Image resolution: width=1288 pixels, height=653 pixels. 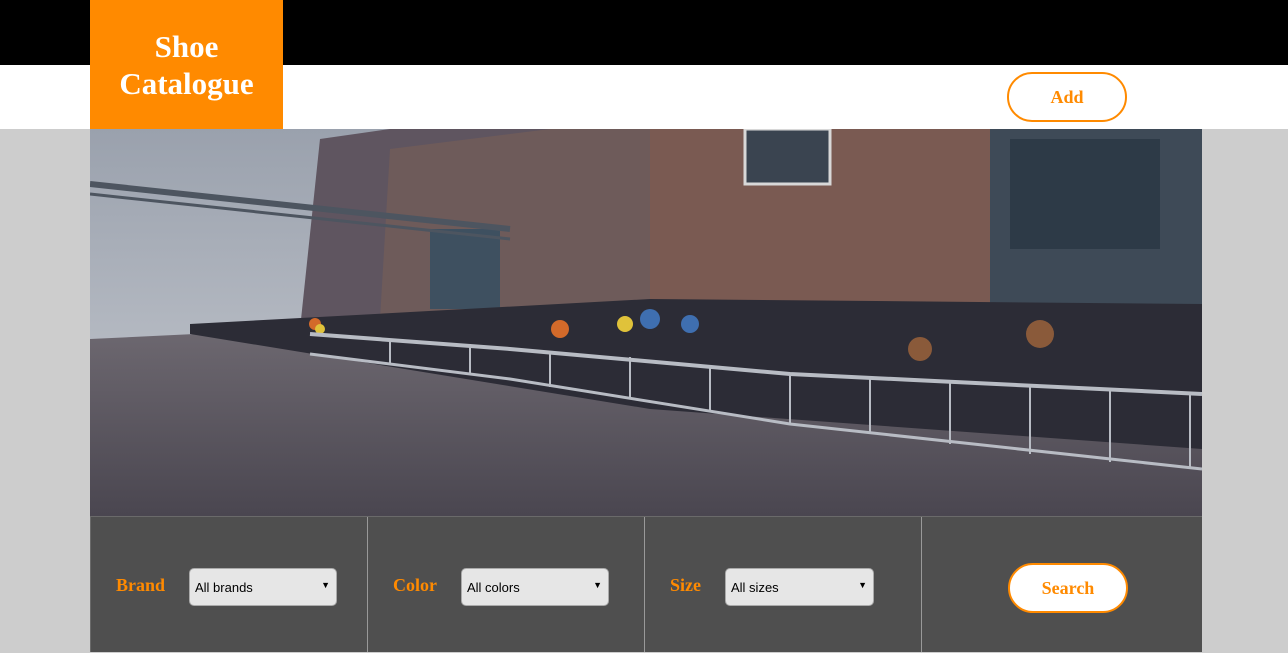 What do you see at coordinates (535, 587) in the screenshot?
I see `color-select: All colors ▼` at bounding box center [535, 587].